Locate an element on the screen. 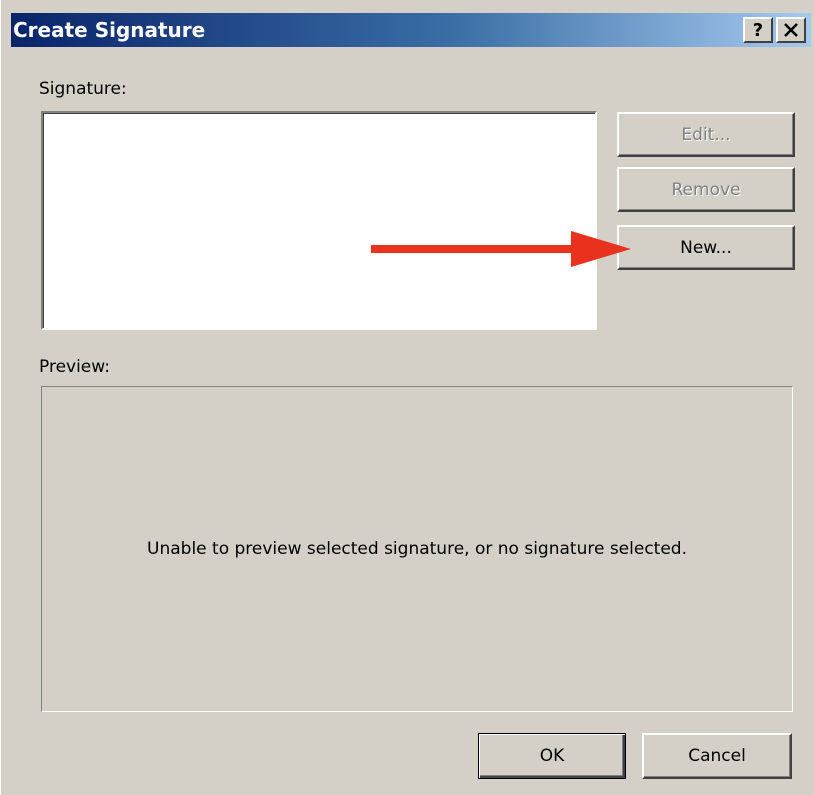 This screenshot has width=814, height=795. remove-button: Remove is located at coordinates (706, 189).